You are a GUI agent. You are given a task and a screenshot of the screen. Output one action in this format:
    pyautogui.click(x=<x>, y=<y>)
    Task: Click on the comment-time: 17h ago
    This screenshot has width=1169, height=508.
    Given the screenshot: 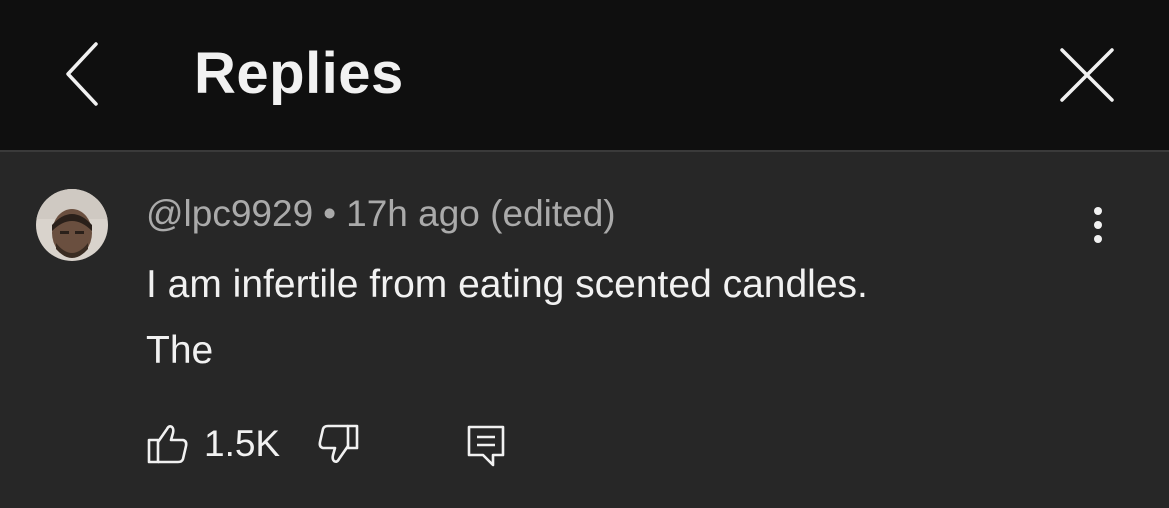 What is the action you would take?
    pyautogui.click(x=413, y=213)
    